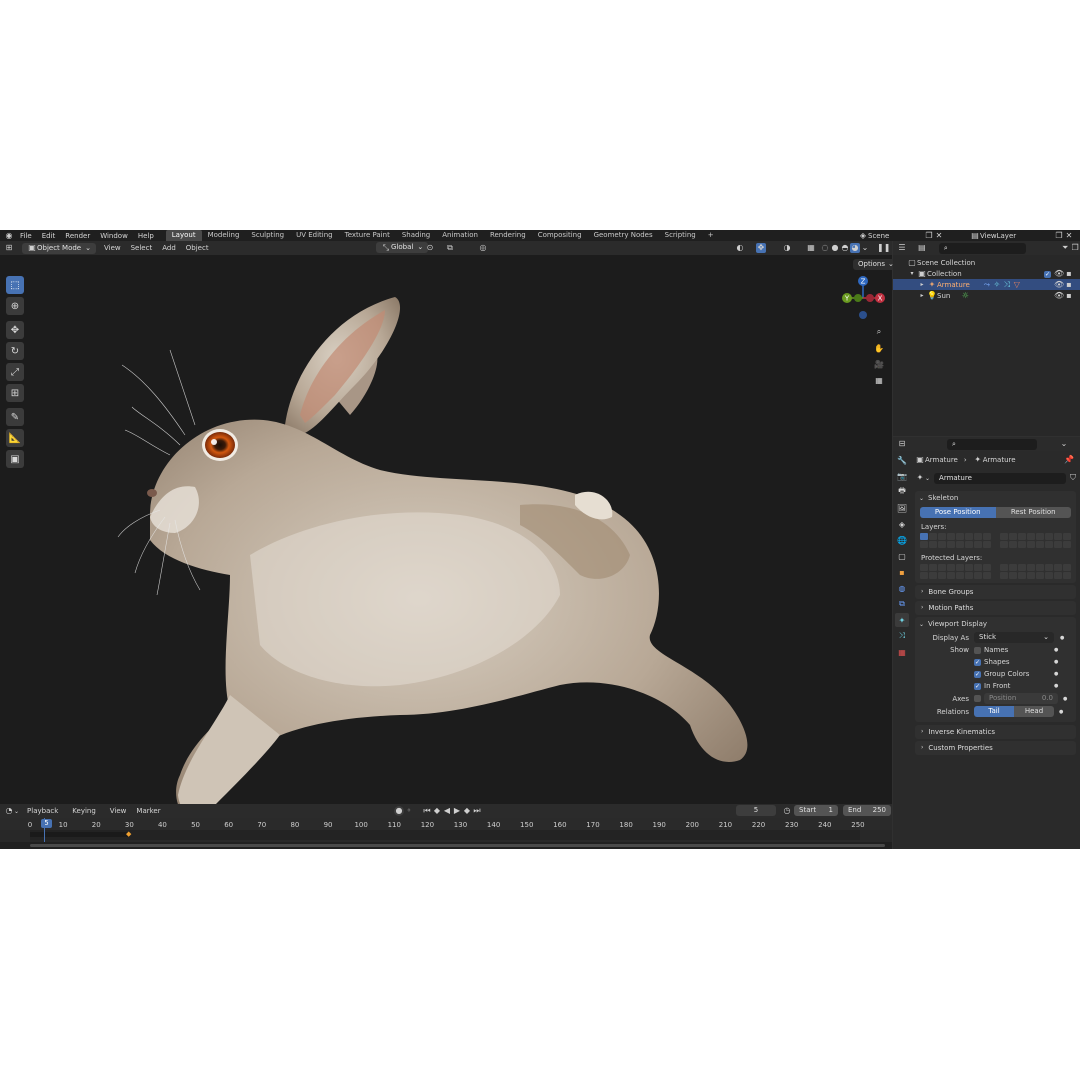  What do you see at coordinates (902, 556) in the screenshot?
I see `collection-tab-icon: ▢` at bounding box center [902, 556].